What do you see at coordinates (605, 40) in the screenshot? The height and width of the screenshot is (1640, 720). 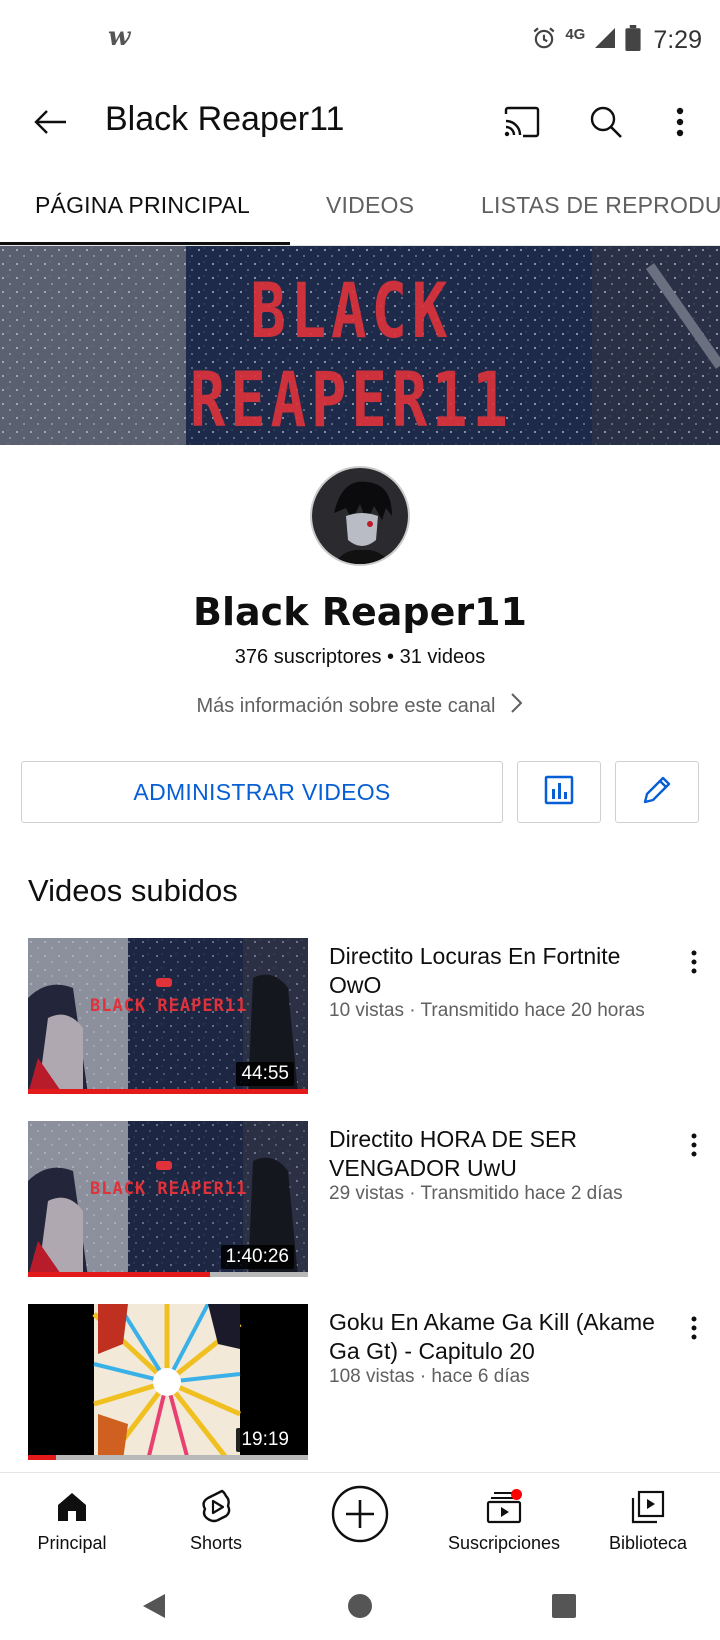 I see `signal-icon` at bounding box center [605, 40].